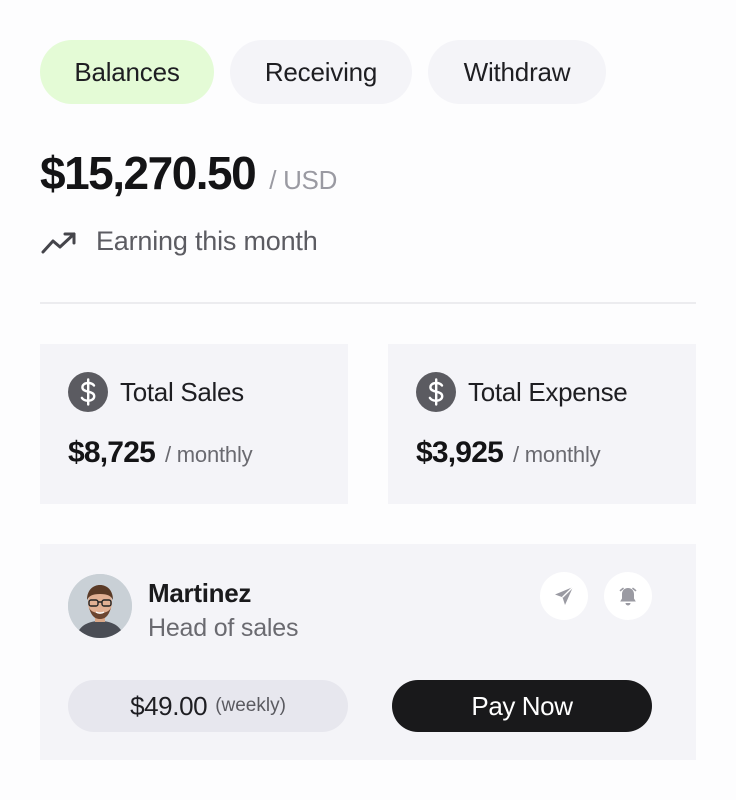  I want to click on stat-value: $8,725, so click(112, 452).